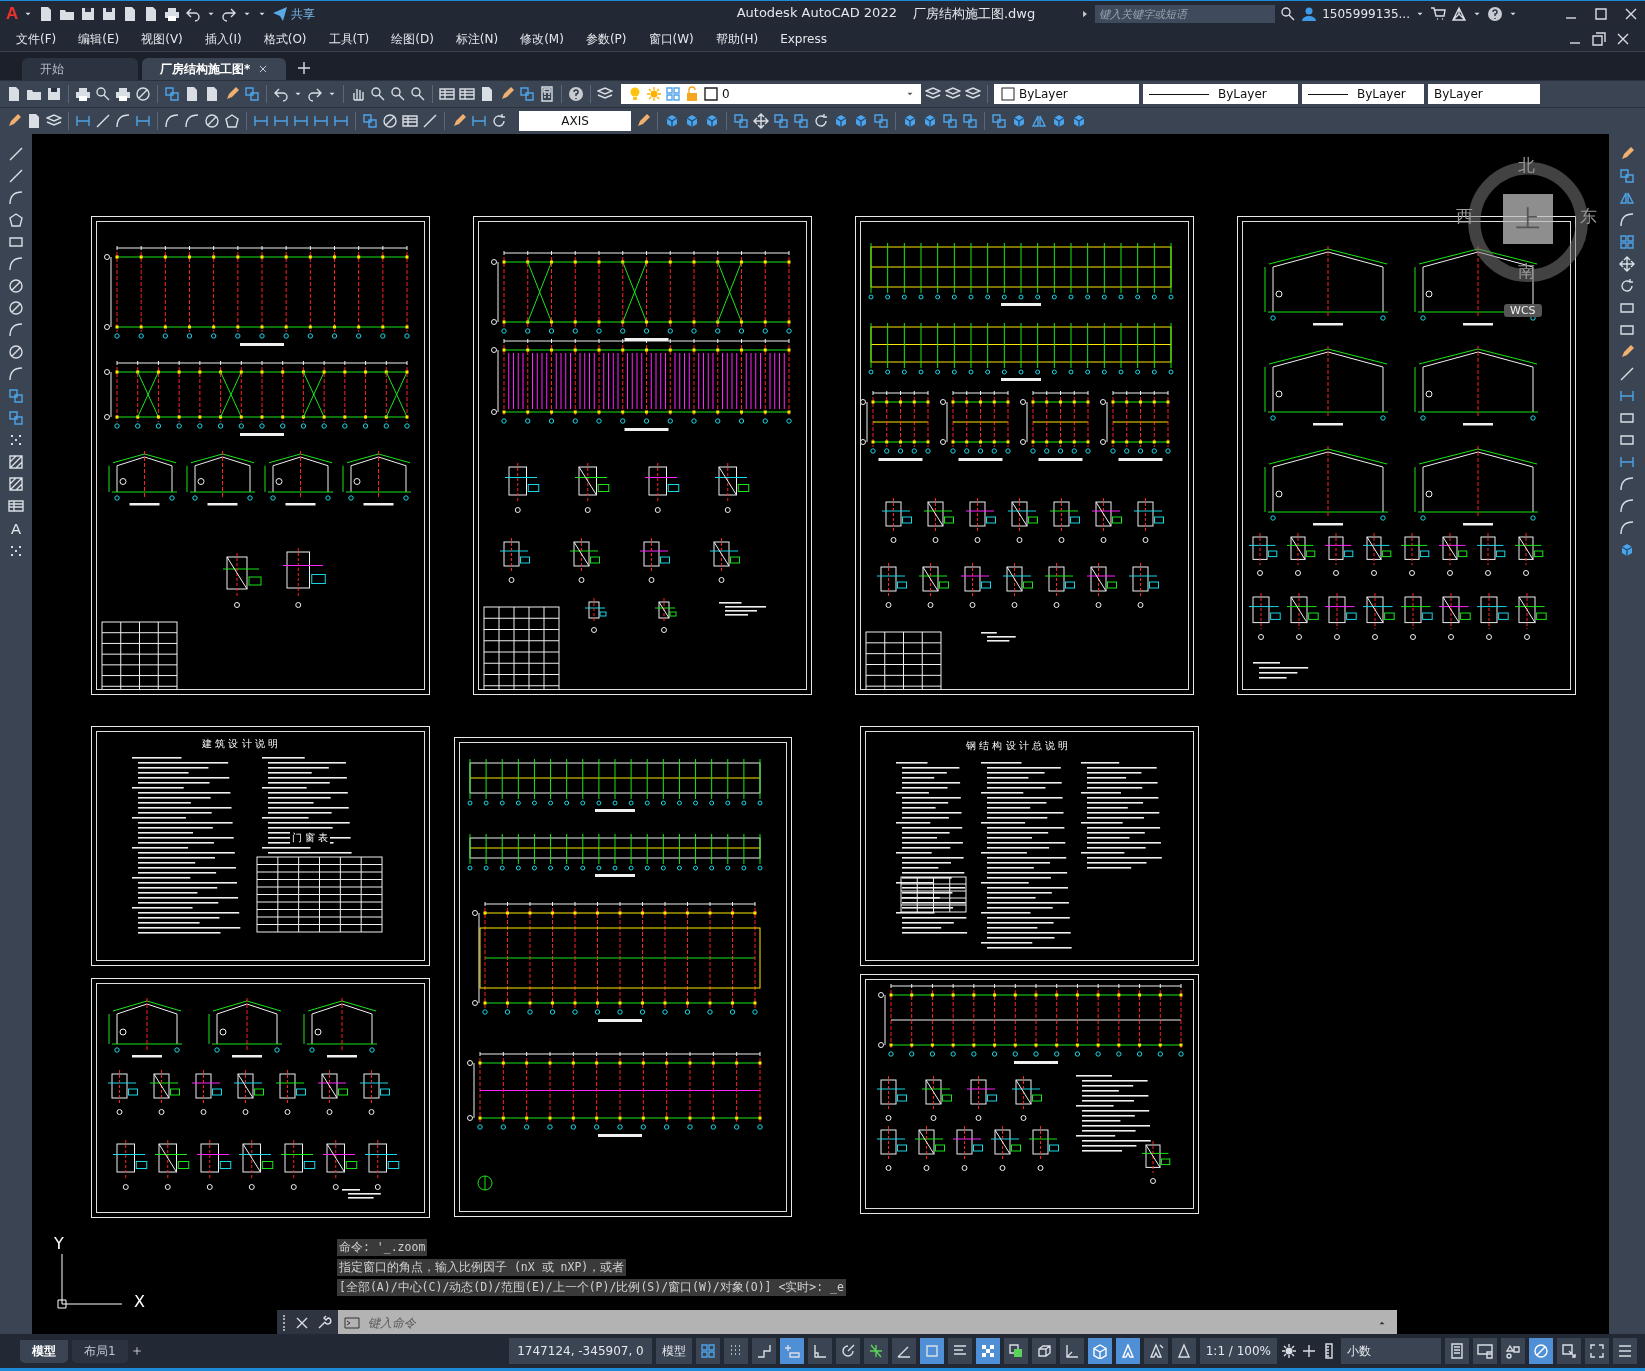  I want to click on menu-item: 格式(O), so click(285, 39).